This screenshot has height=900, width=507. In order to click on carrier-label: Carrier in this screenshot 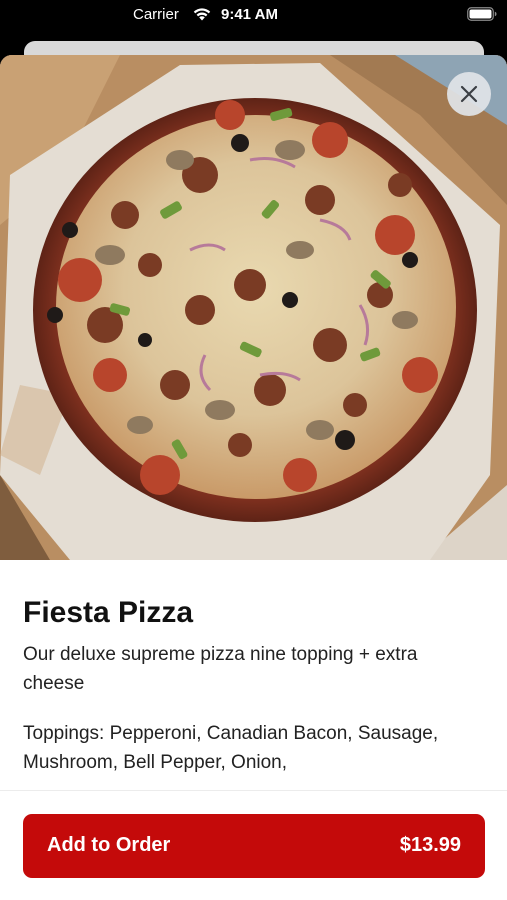, I will do `click(156, 14)`.